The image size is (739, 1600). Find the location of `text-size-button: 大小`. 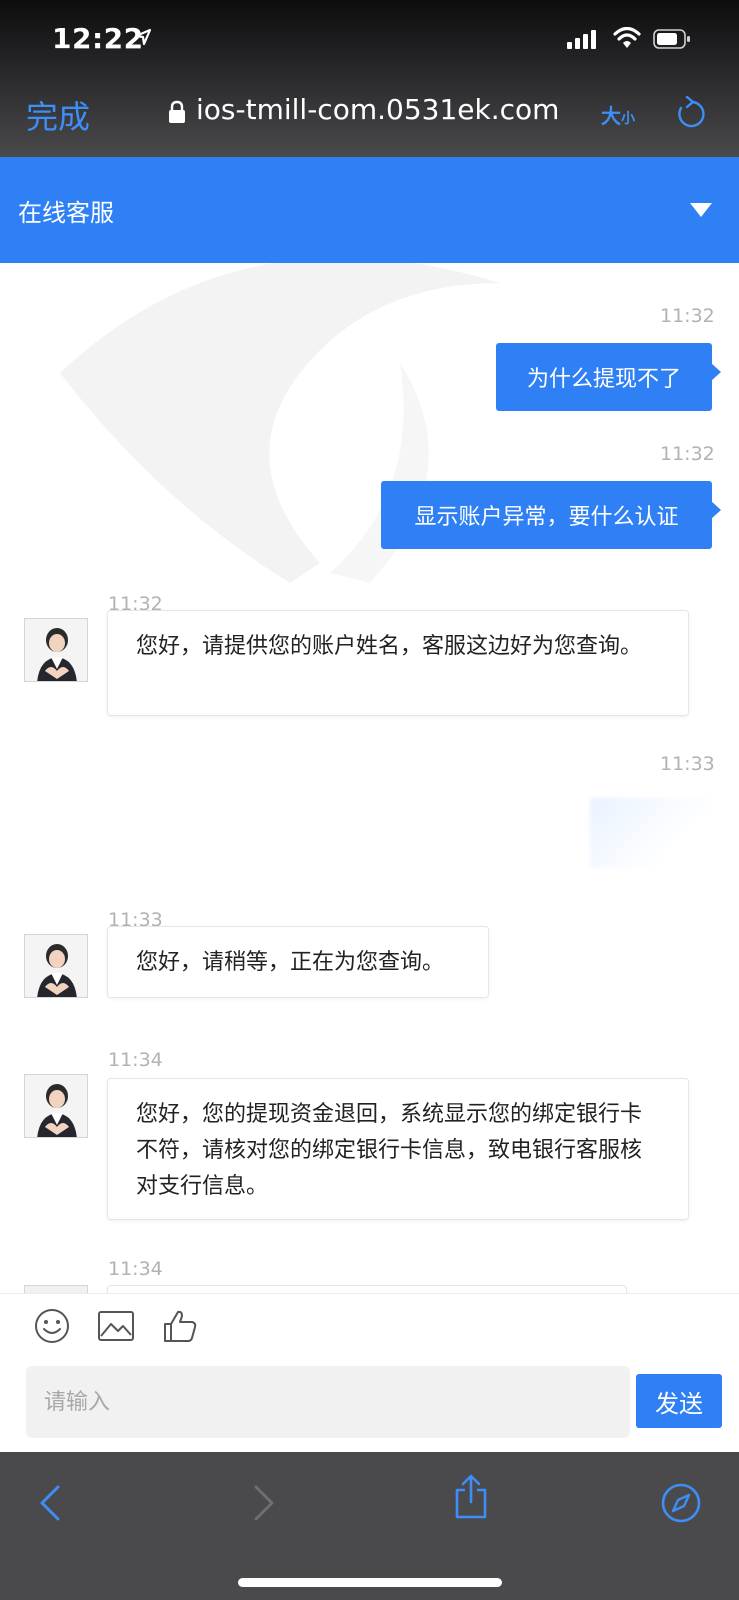

text-size-button: 大小 is located at coordinates (618, 114).